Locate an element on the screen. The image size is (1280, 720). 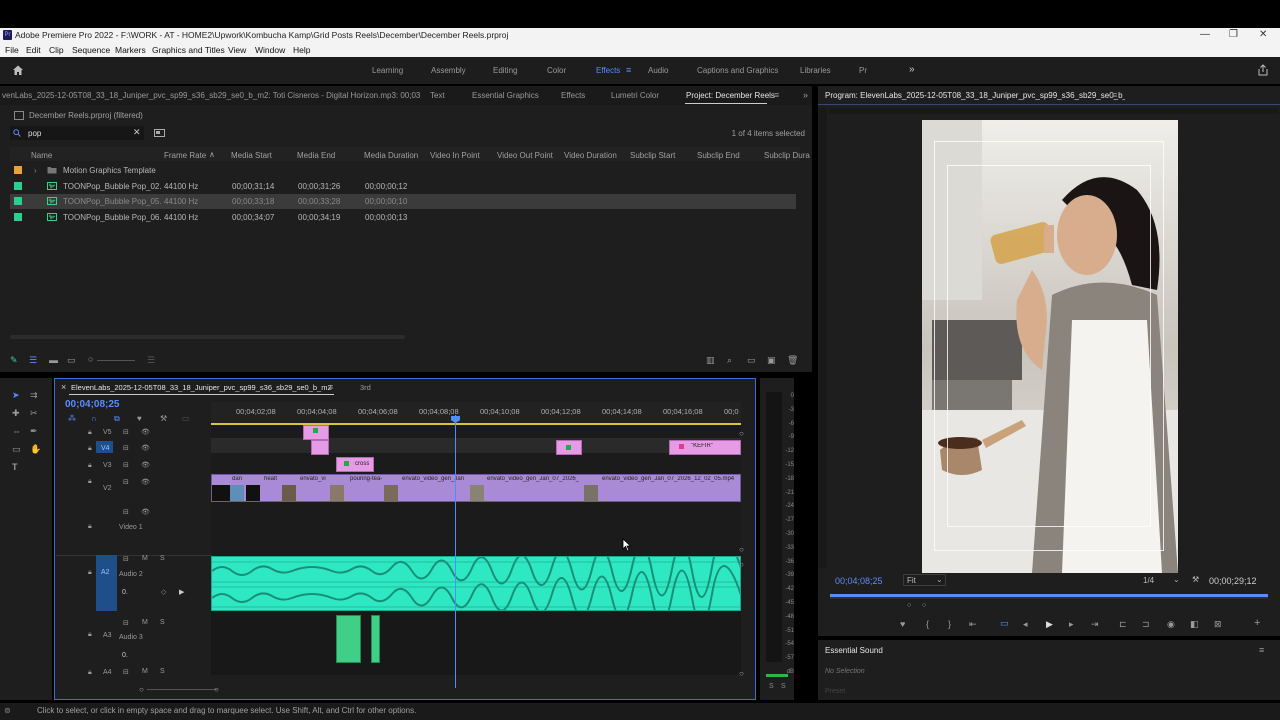
new-item-icon: ▣ is located at coordinates (771, 360).